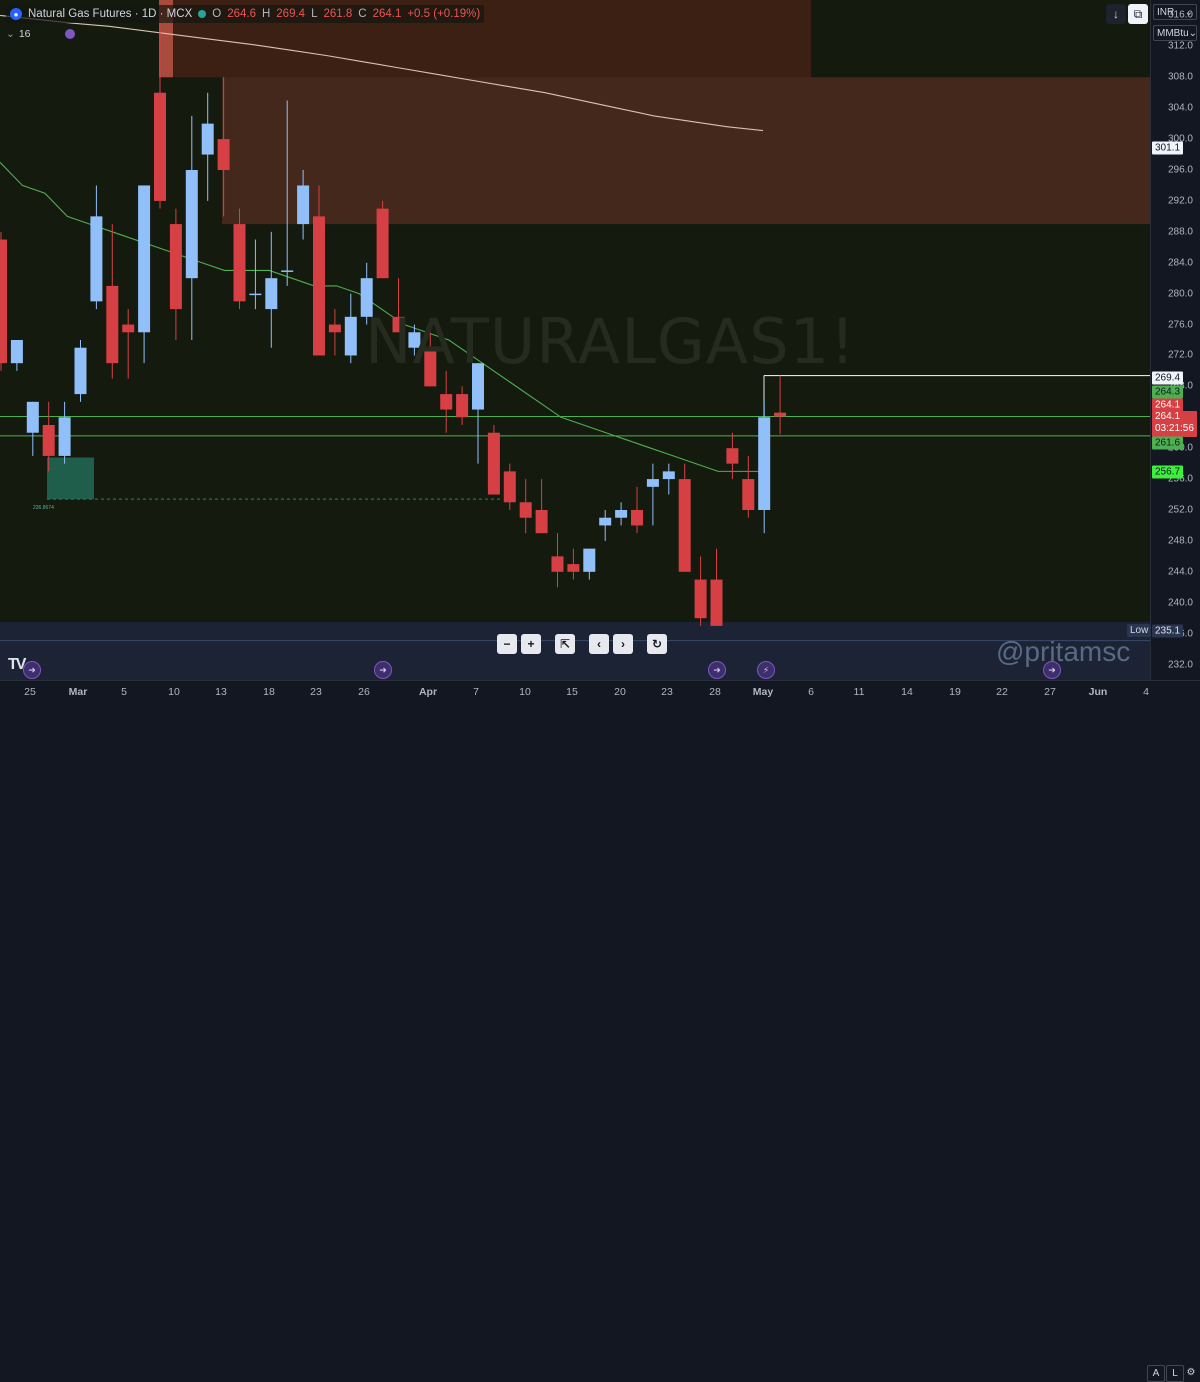 This screenshot has height=1382, width=1200. What do you see at coordinates (124, 692) in the screenshot?
I see `date-tick-label: 5` at bounding box center [124, 692].